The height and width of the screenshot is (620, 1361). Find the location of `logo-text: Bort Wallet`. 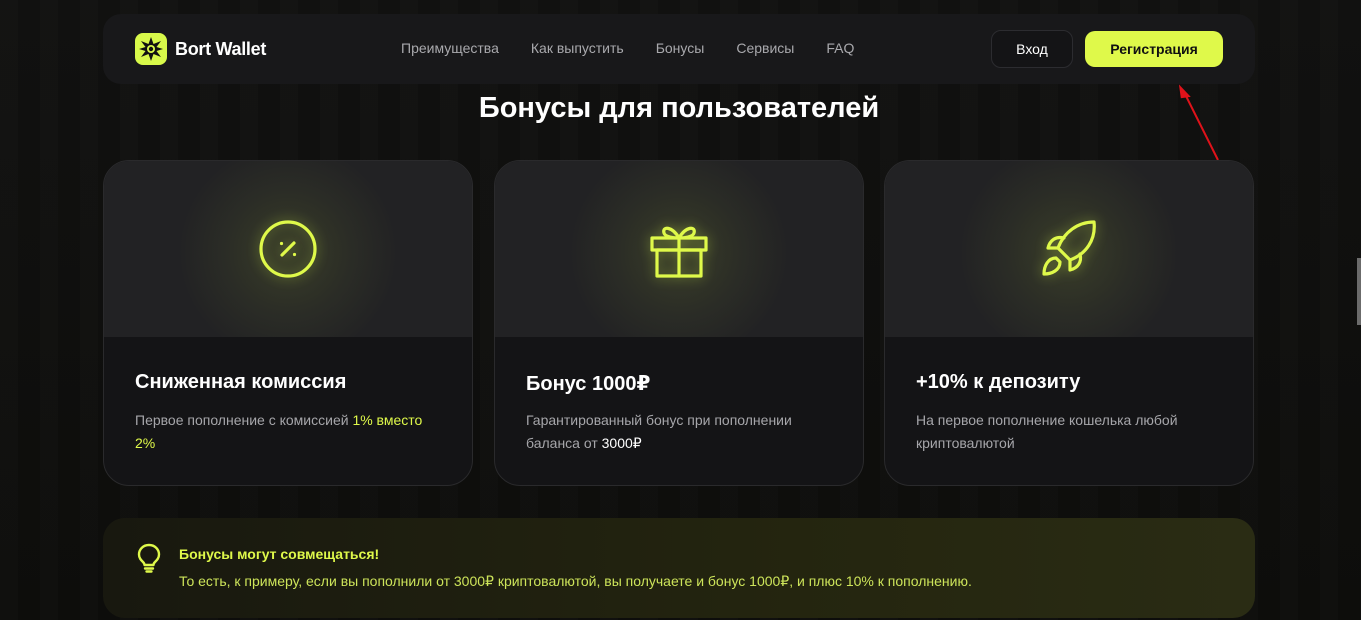

logo-text: Bort Wallet is located at coordinates (221, 48).